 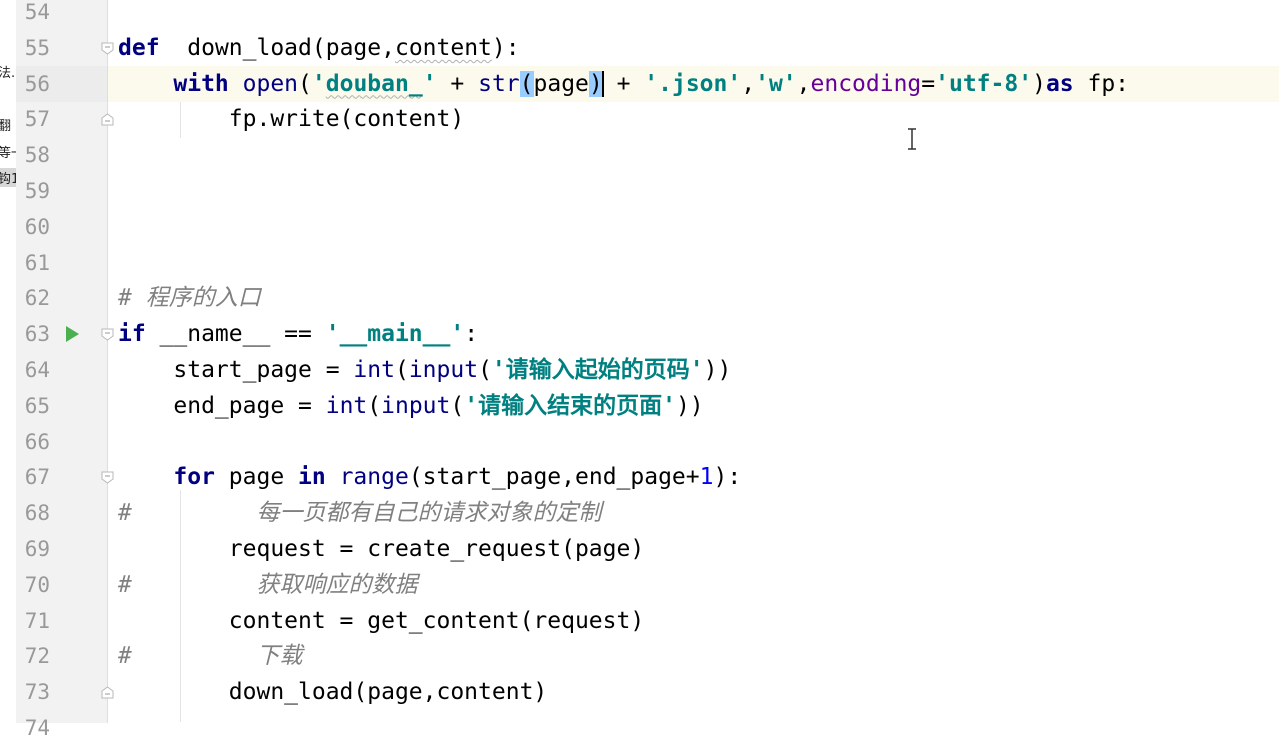 What do you see at coordinates (639, 513) in the screenshot?
I see `code-line: 68 # 每一页都有自己的请求对象的定制` at bounding box center [639, 513].